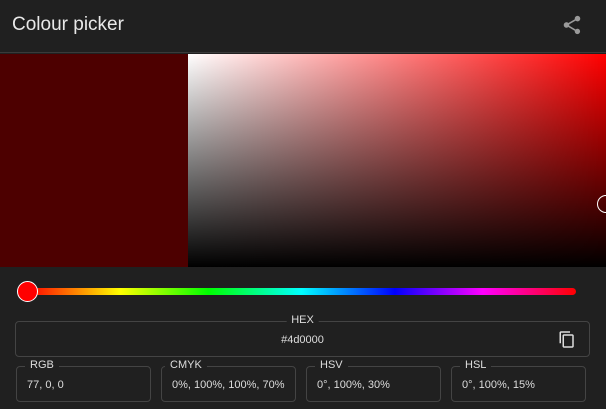  What do you see at coordinates (228, 385) in the screenshot?
I see `cmyk-value: 0%, 100%, 100%, 70%` at bounding box center [228, 385].